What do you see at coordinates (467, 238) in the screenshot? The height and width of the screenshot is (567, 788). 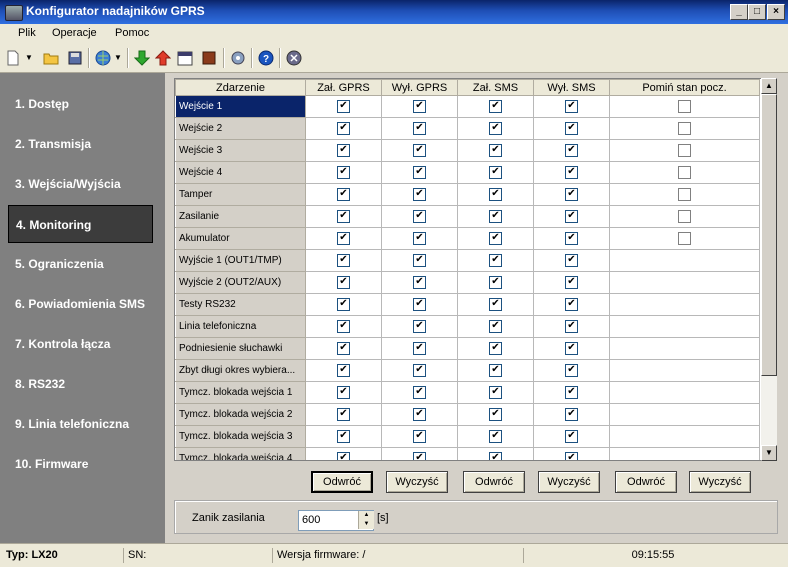 I see `table-row: Akumulator ✔ ✔ ✔ ✔` at bounding box center [467, 238].